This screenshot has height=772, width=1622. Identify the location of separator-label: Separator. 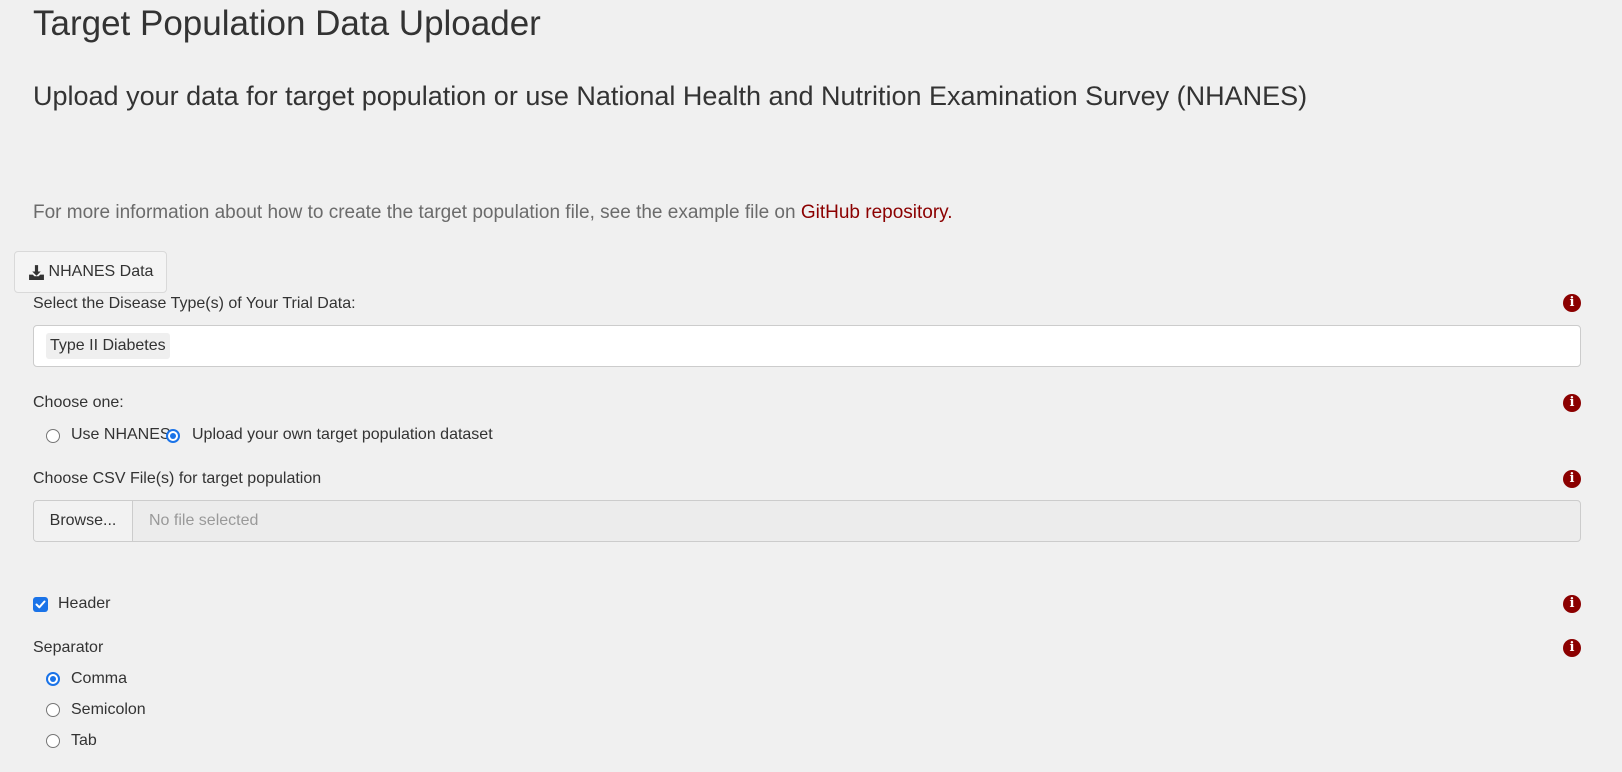
(68, 647).